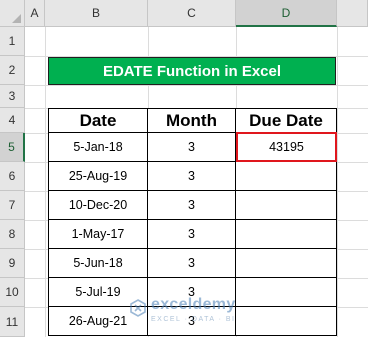 Image resolution: width=368 pixels, height=337 pixels. Describe the element at coordinates (12, 292) in the screenshot. I see `row-header-10: 10` at that location.